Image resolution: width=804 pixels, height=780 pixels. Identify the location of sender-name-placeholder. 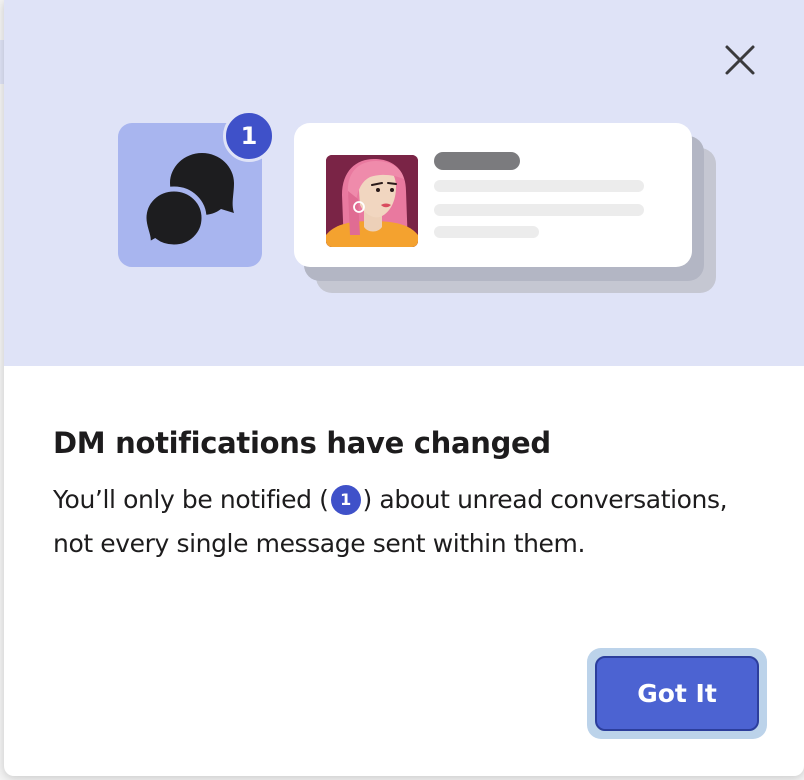
(477, 161).